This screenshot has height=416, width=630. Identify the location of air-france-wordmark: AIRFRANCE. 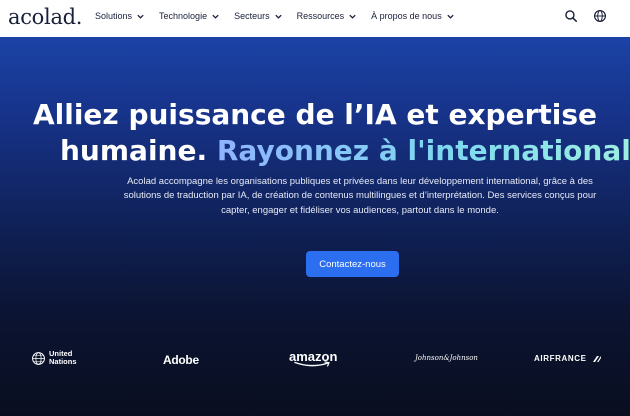
(560, 358).